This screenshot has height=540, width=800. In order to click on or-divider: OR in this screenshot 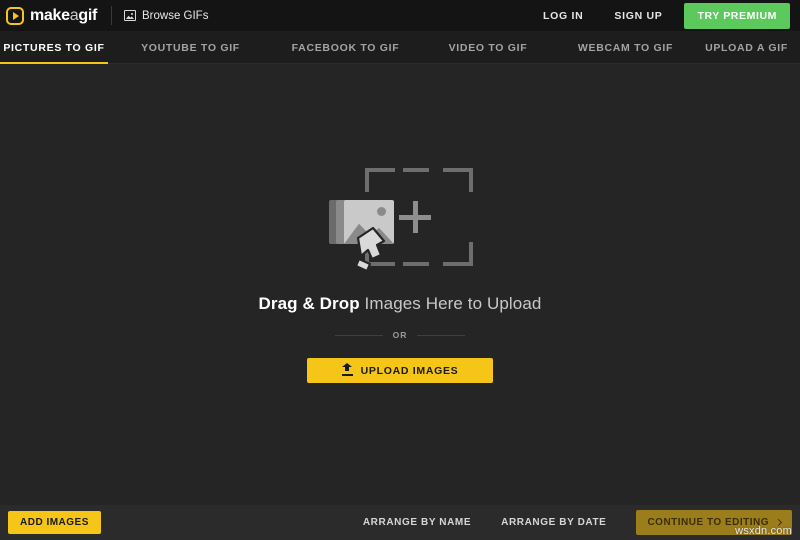, I will do `click(400, 335)`.